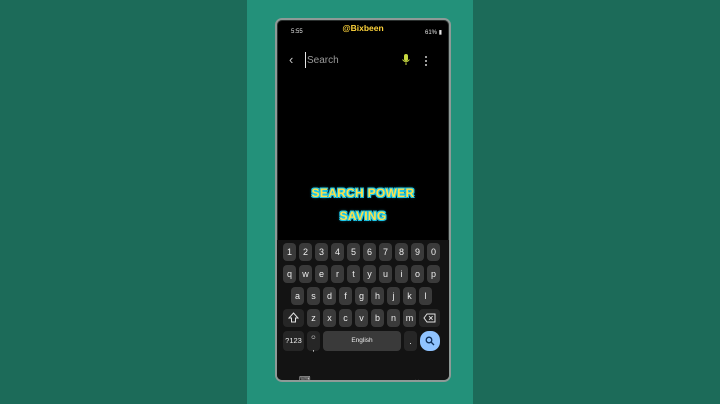 This screenshot has width=720, height=404. I want to click on key-b: b, so click(377, 318).